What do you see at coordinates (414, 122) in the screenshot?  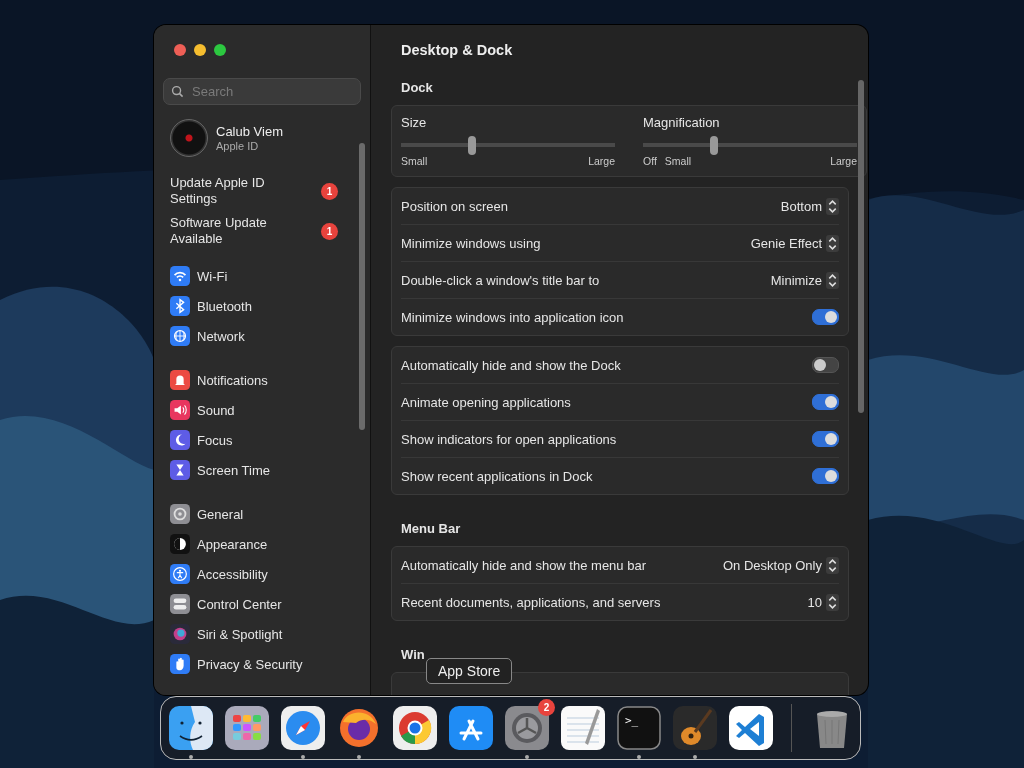 I see `slider-label: Size` at bounding box center [414, 122].